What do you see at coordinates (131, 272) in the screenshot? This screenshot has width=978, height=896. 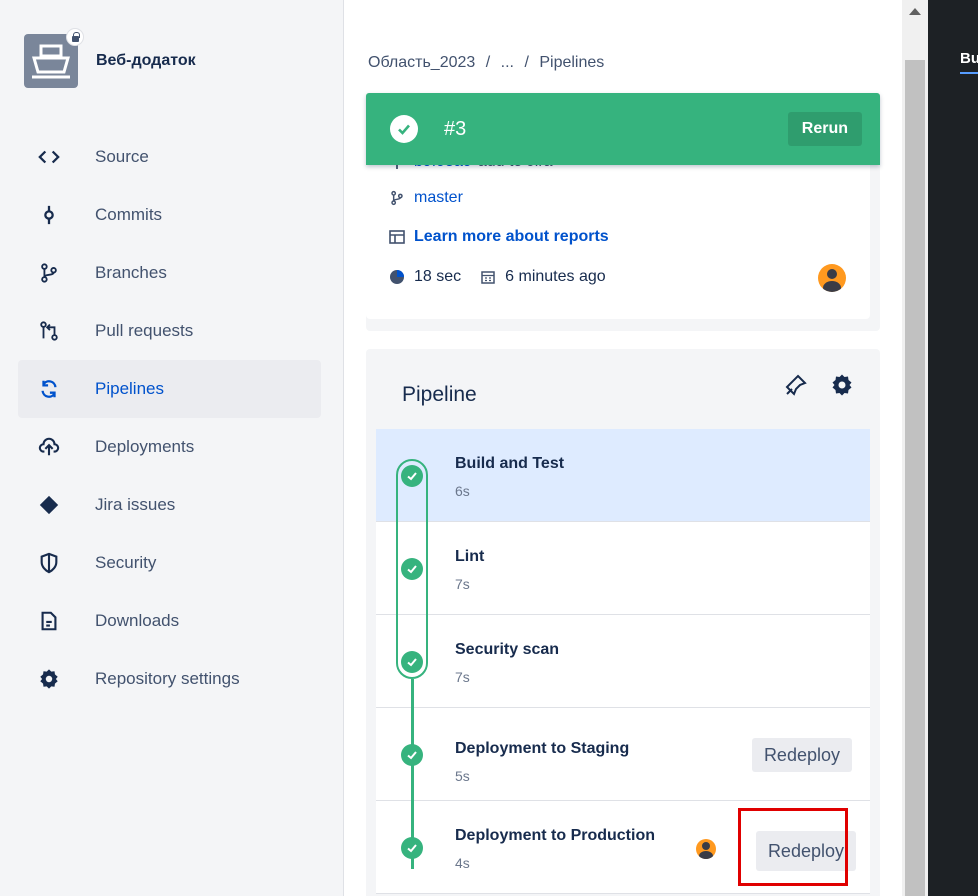 I see `sidebar-item-label: Branches` at bounding box center [131, 272].